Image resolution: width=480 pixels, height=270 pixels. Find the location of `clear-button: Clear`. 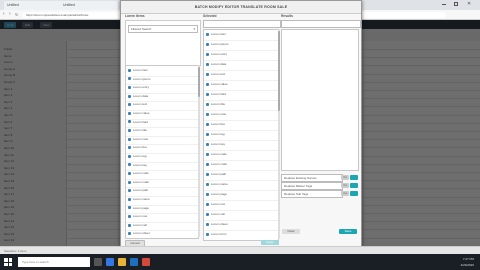

clear-button: Clear is located at coordinates (291, 231).